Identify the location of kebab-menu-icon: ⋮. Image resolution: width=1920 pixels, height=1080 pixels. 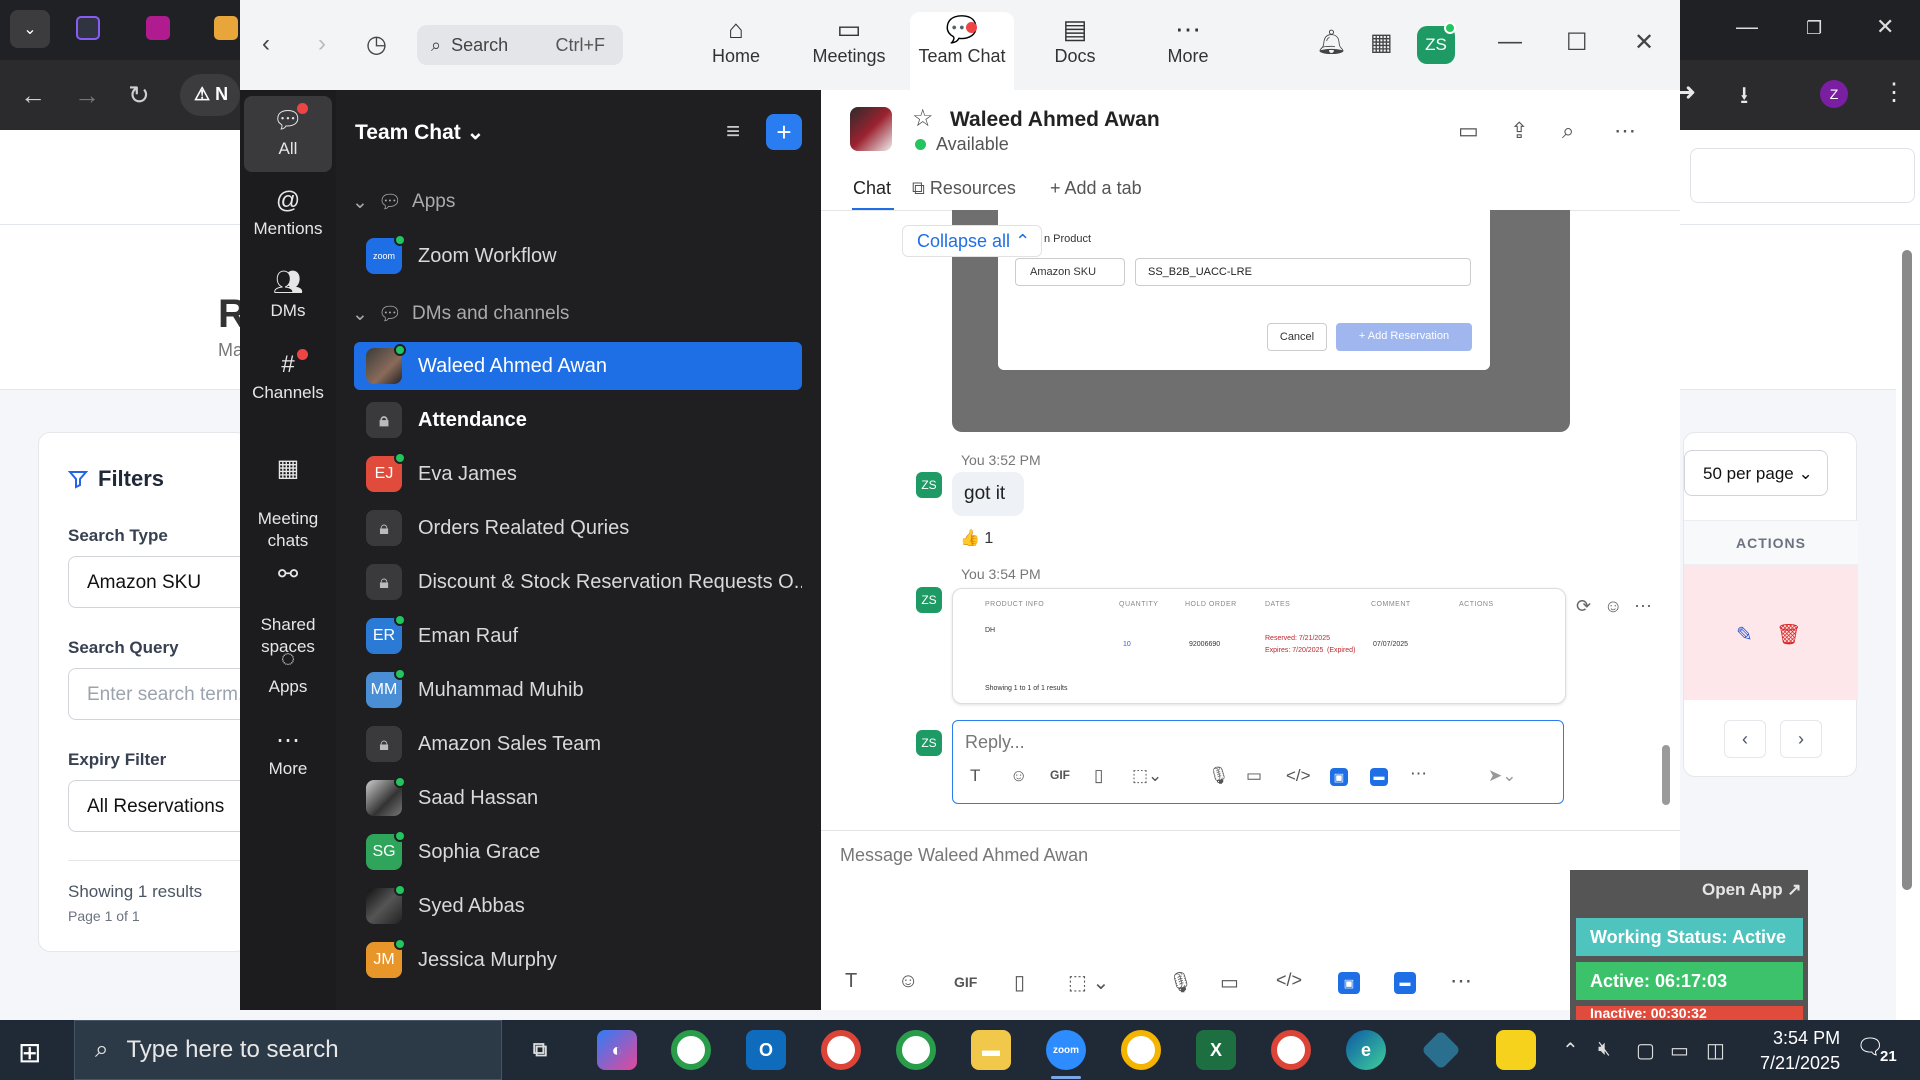
(1894, 92).